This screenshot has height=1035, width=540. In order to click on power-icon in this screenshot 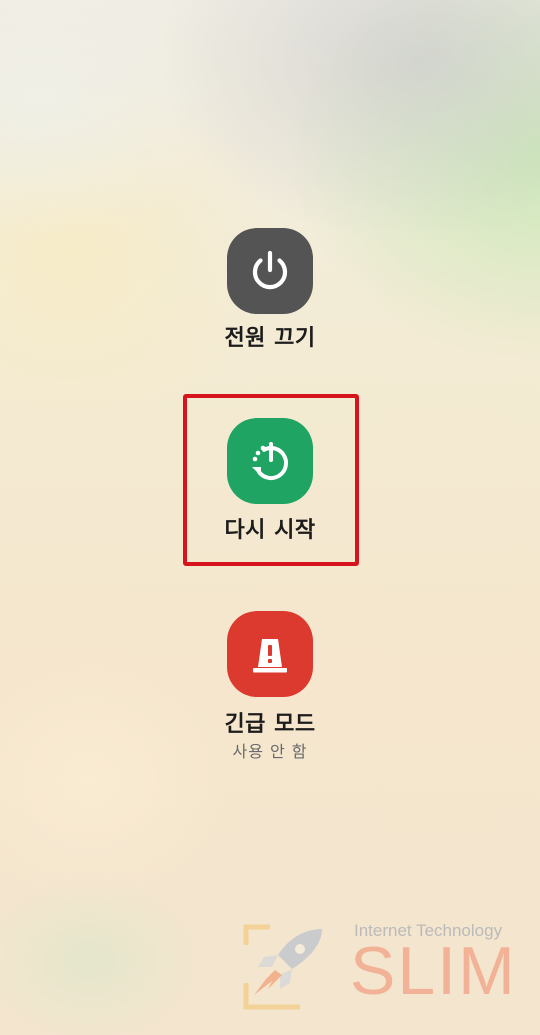, I will do `click(270, 270)`.